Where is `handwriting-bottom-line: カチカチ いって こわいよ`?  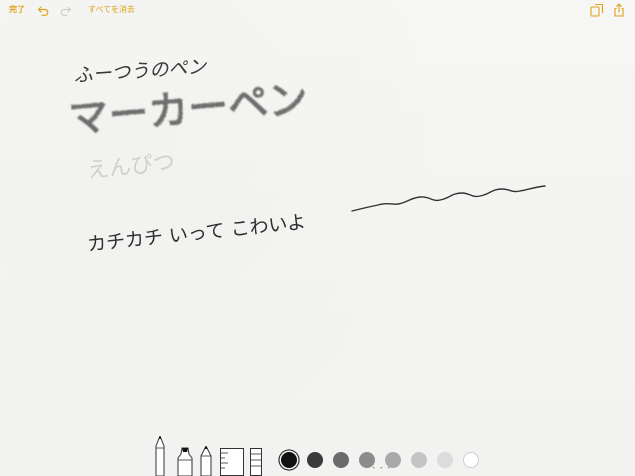 handwriting-bottom-line: カチカチ いって こわいよ is located at coordinates (196, 233).